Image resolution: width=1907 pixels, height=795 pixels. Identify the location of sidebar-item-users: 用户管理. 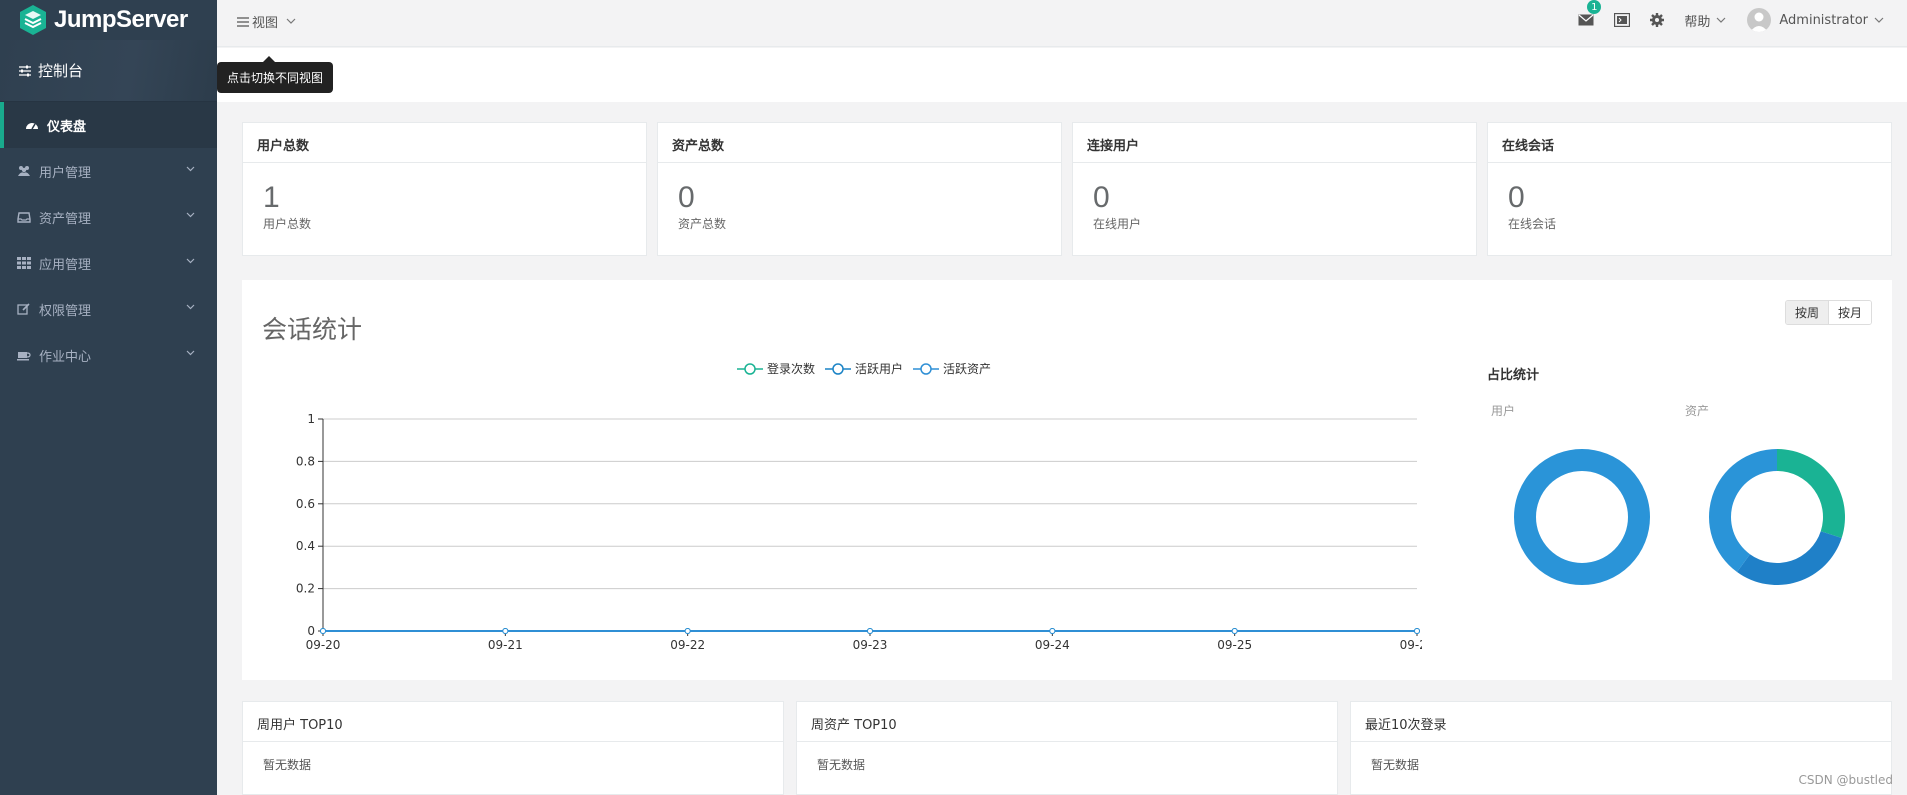
(108, 171).